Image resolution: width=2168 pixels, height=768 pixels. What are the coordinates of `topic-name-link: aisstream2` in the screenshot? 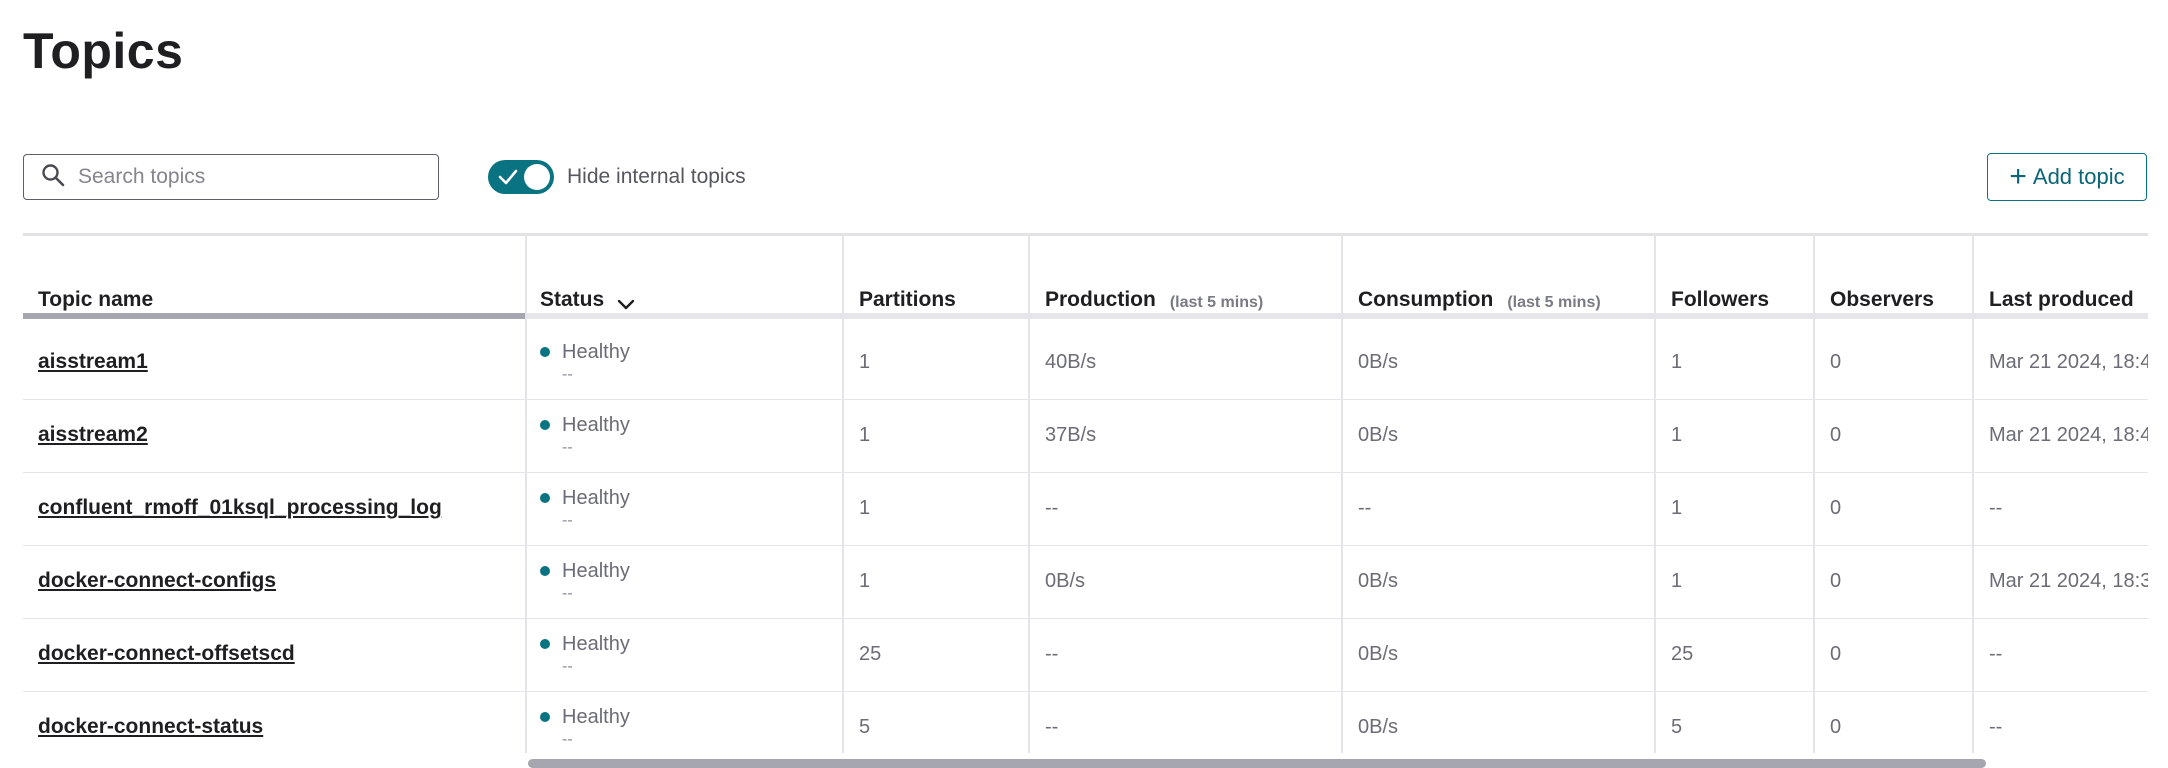 It's located at (93, 435).